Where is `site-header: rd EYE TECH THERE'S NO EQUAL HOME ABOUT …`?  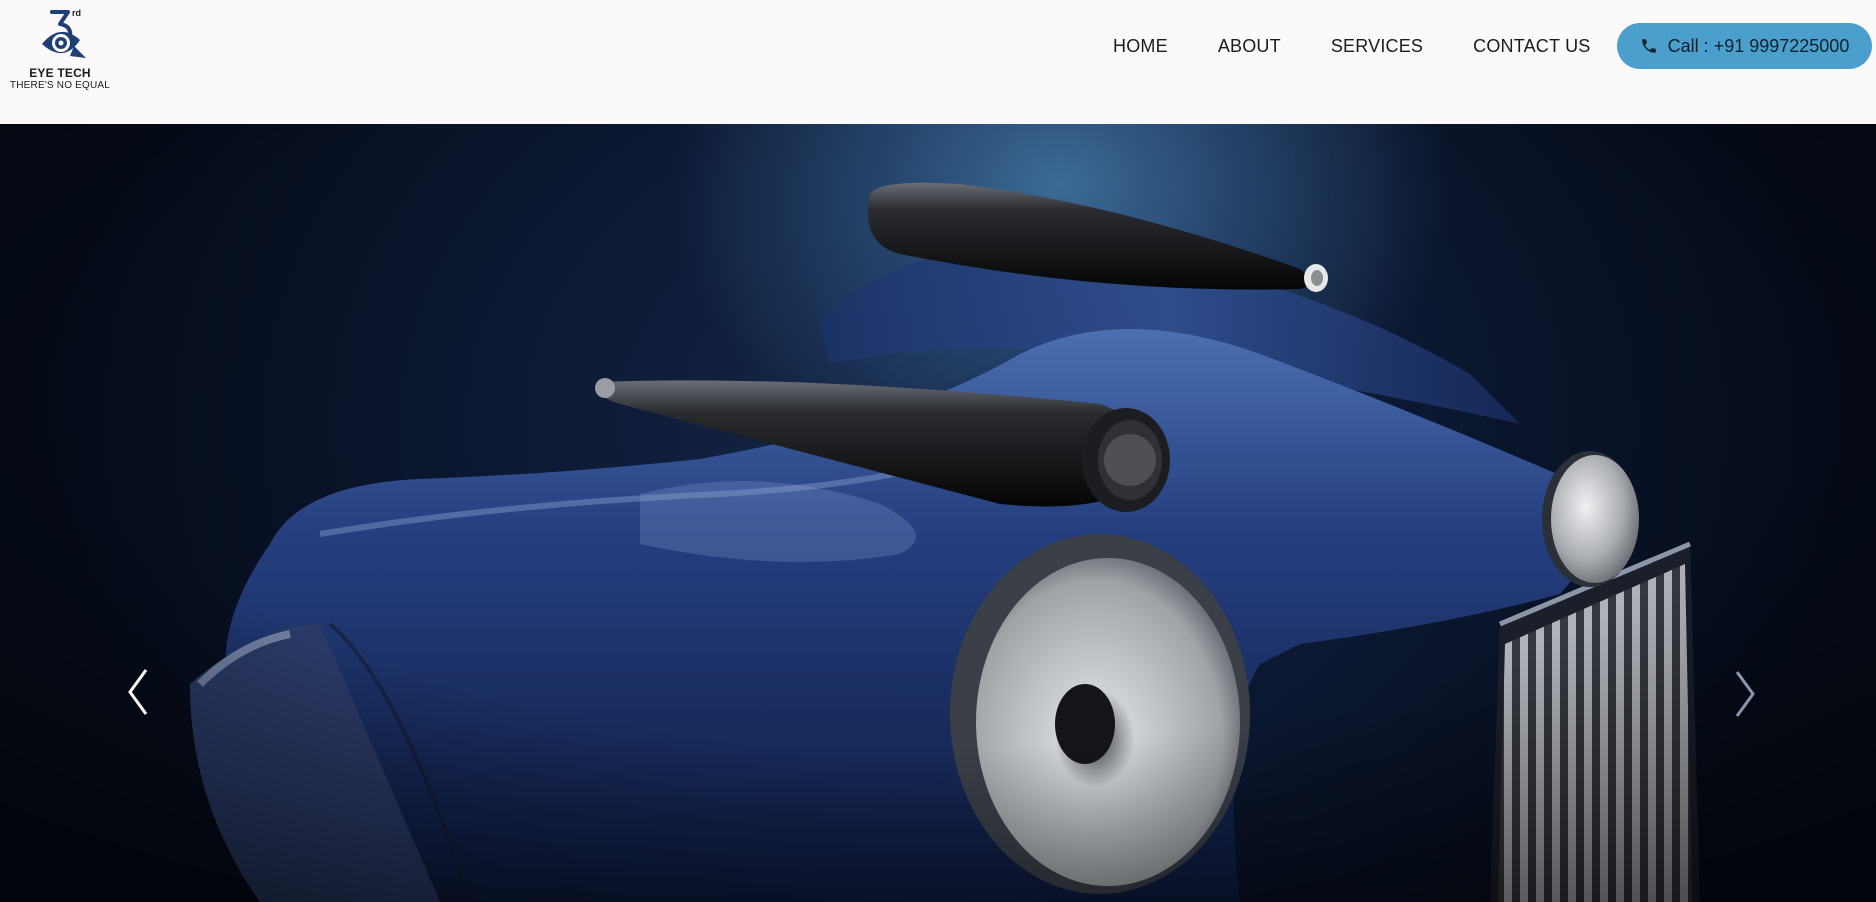 site-header: rd EYE TECH THERE'S NO EQUAL HOME ABOUT … is located at coordinates (938, 62).